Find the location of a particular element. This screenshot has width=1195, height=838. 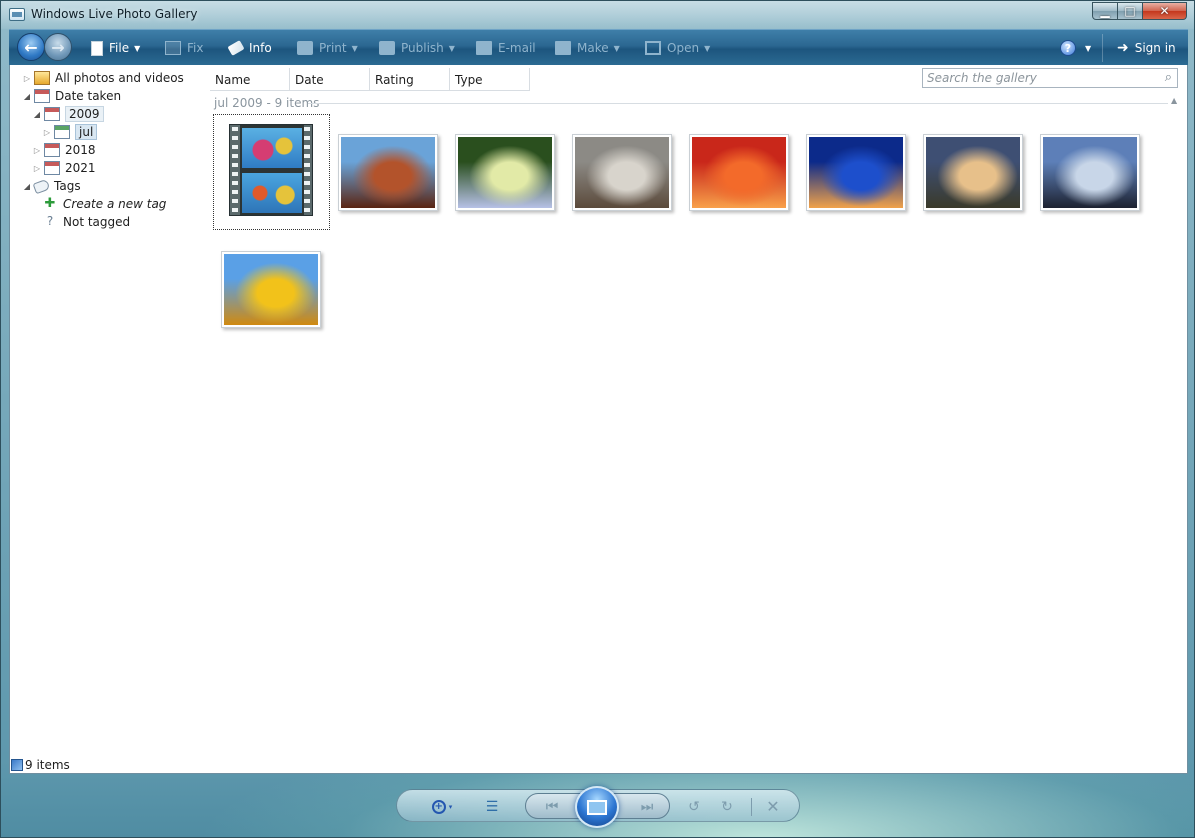

close-button: ✕ is located at coordinates (1165, 11).